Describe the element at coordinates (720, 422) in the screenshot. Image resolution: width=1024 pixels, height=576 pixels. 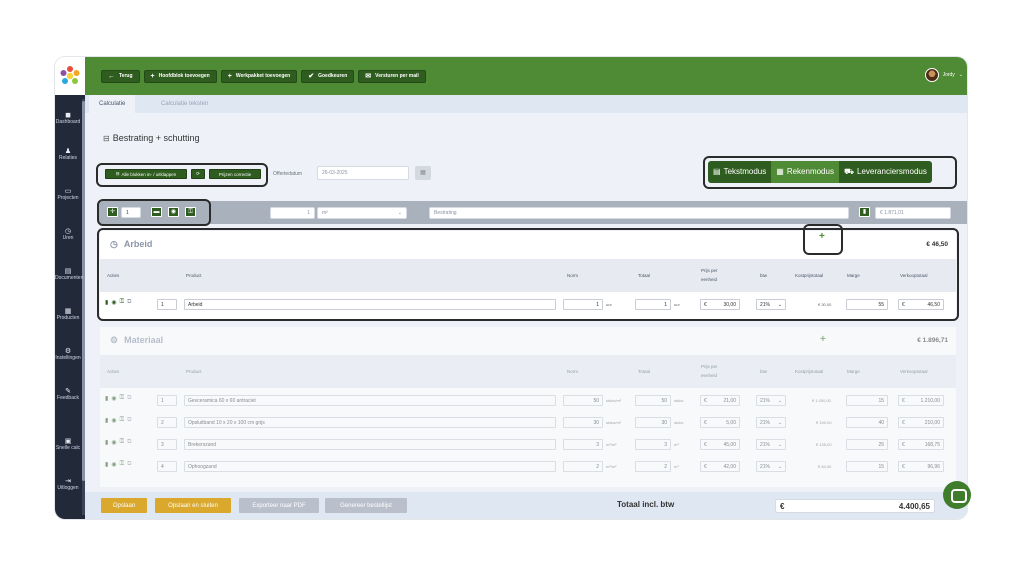
I see `price-input: €5,00` at that location.